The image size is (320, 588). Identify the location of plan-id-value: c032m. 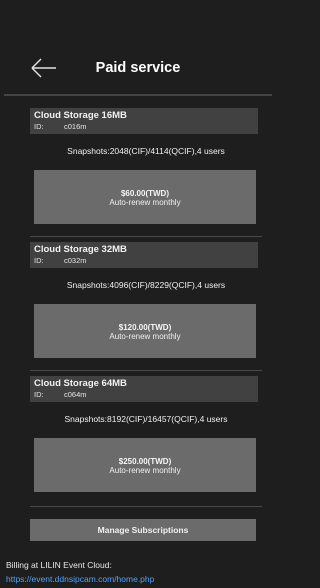
(75, 260).